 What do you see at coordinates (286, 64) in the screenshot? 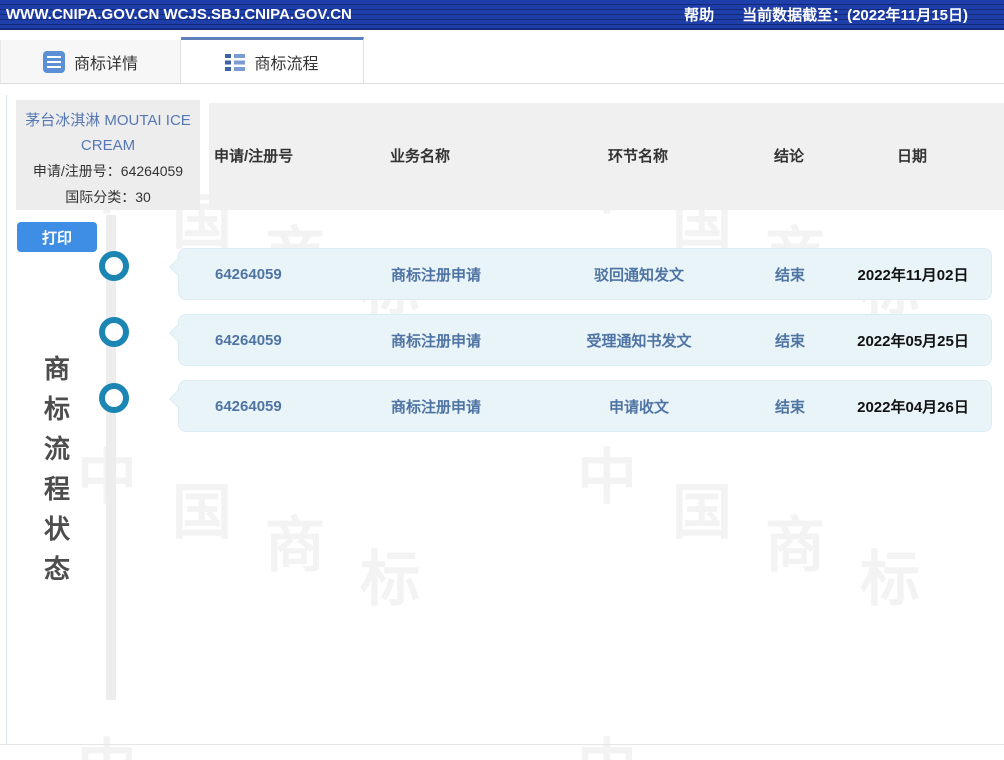
I see `tab-flow-label: 商标流程` at bounding box center [286, 64].